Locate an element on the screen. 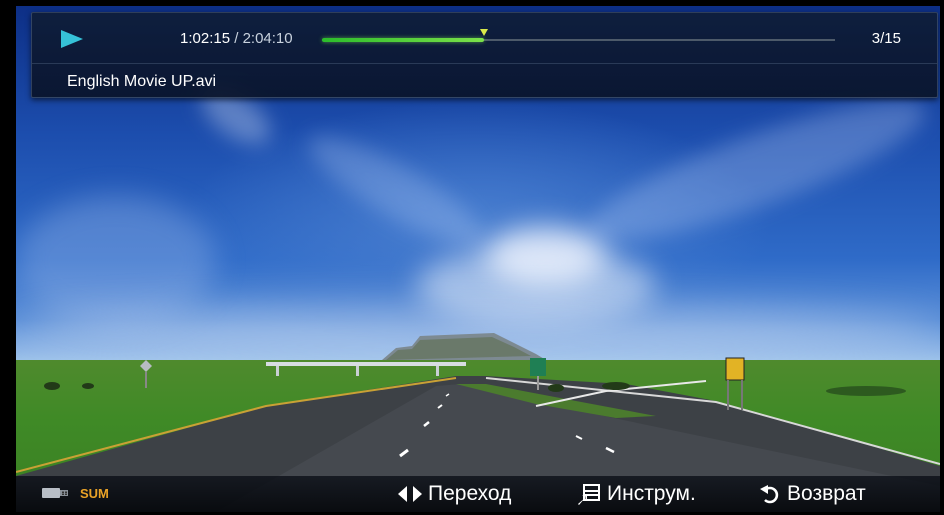  tools-hint-label: Инструм. is located at coordinates (651, 493).